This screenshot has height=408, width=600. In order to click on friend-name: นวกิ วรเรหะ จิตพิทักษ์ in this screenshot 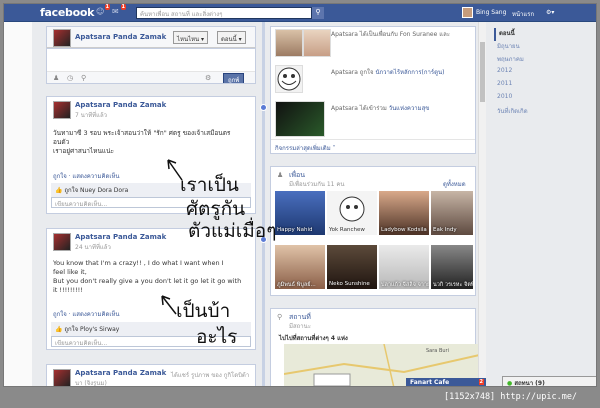, I will do `click(453, 285)`.